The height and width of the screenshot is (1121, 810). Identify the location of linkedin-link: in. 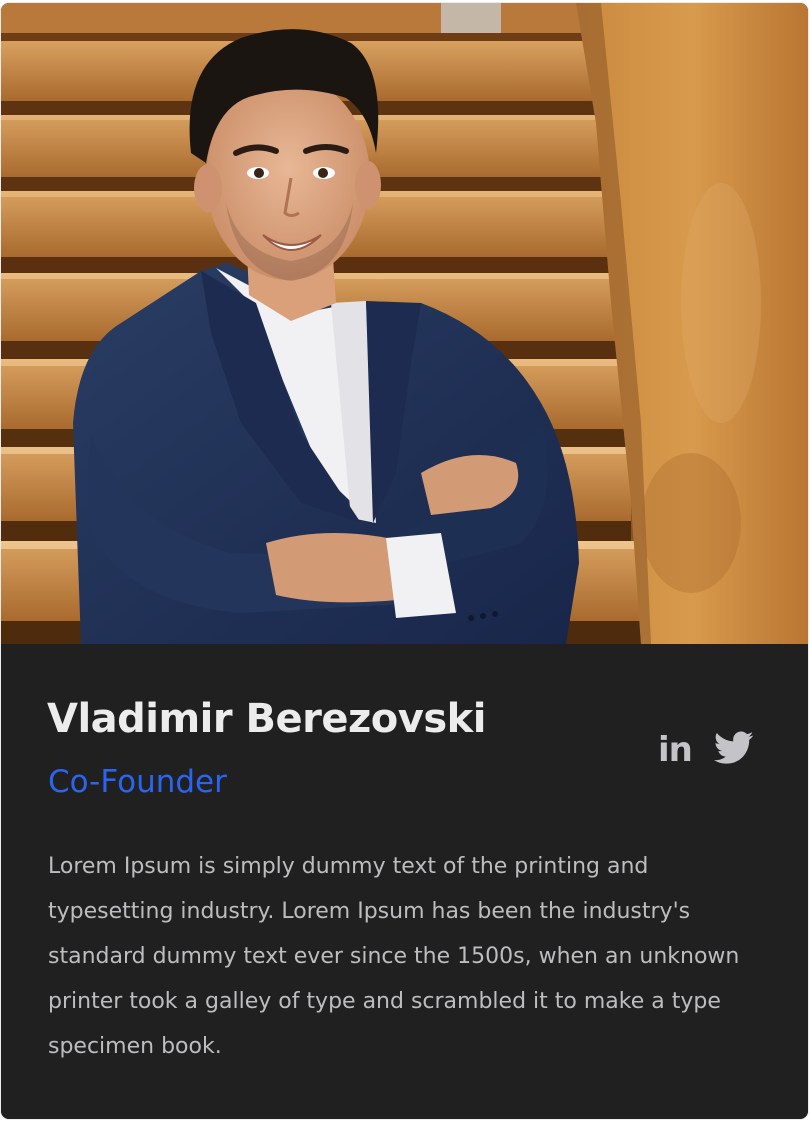
(675, 750).